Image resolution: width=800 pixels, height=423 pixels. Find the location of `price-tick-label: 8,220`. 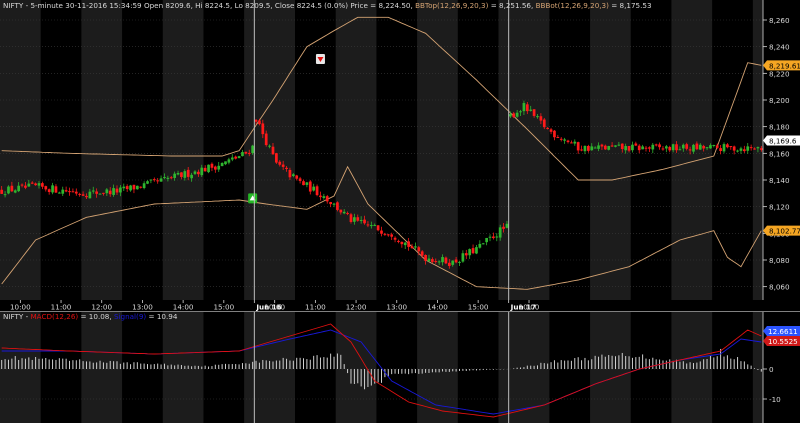

price-tick-label: 8,220 is located at coordinates (779, 73).